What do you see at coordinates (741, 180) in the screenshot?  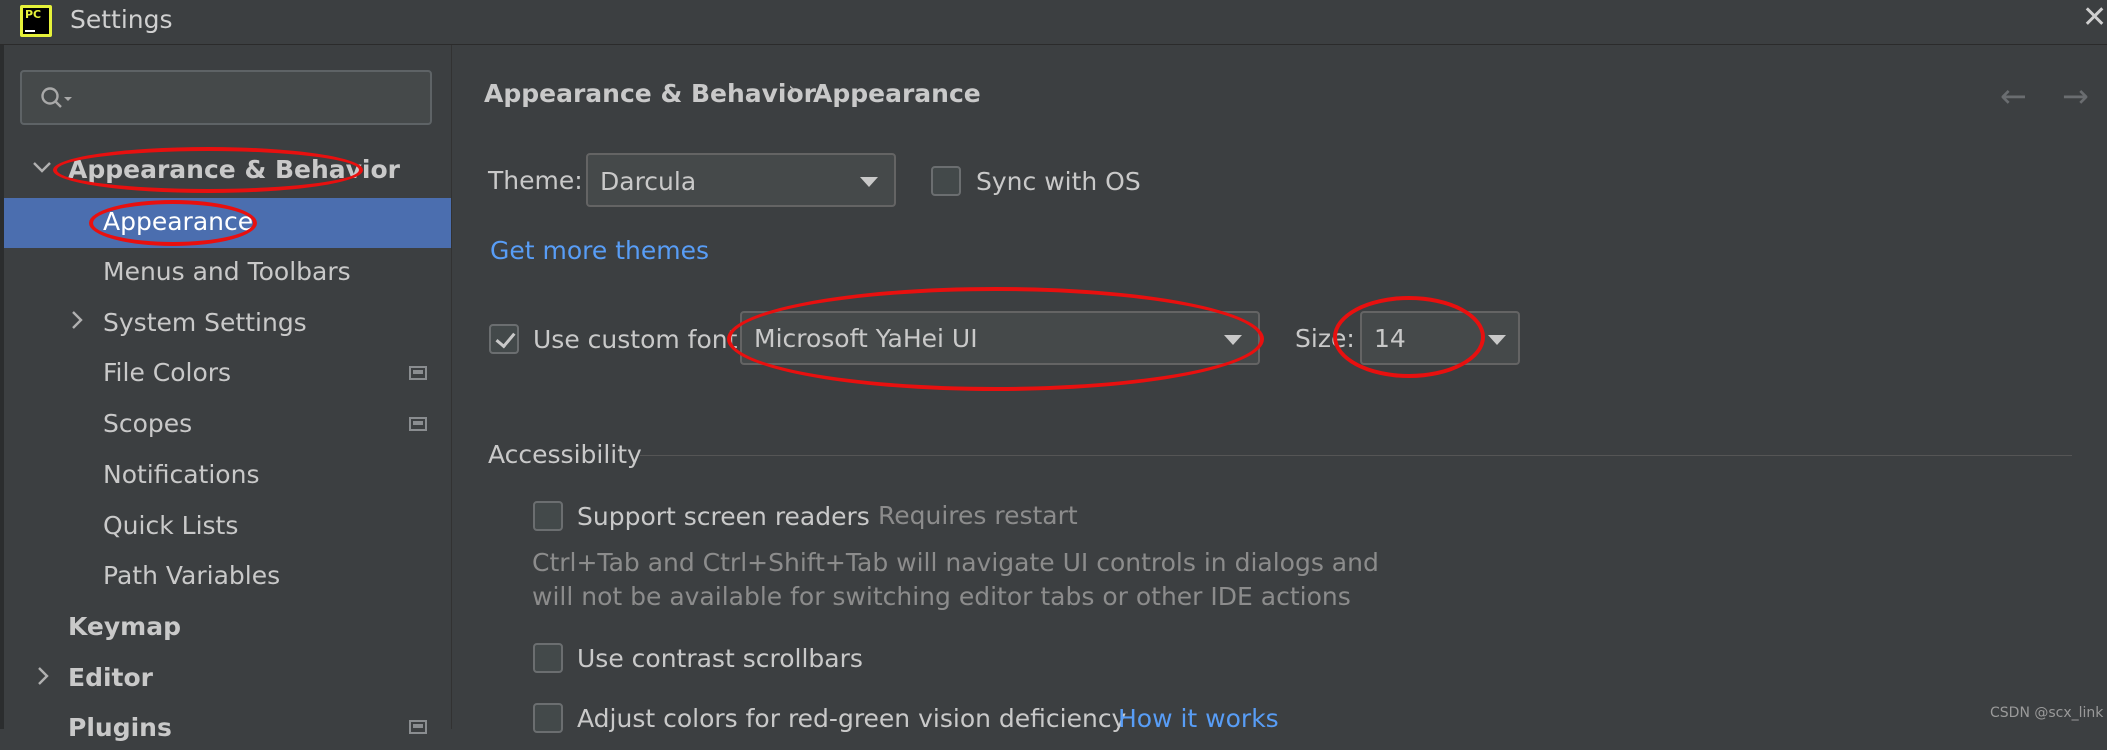 I see `theme-dropdown: Darcula` at bounding box center [741, 180].